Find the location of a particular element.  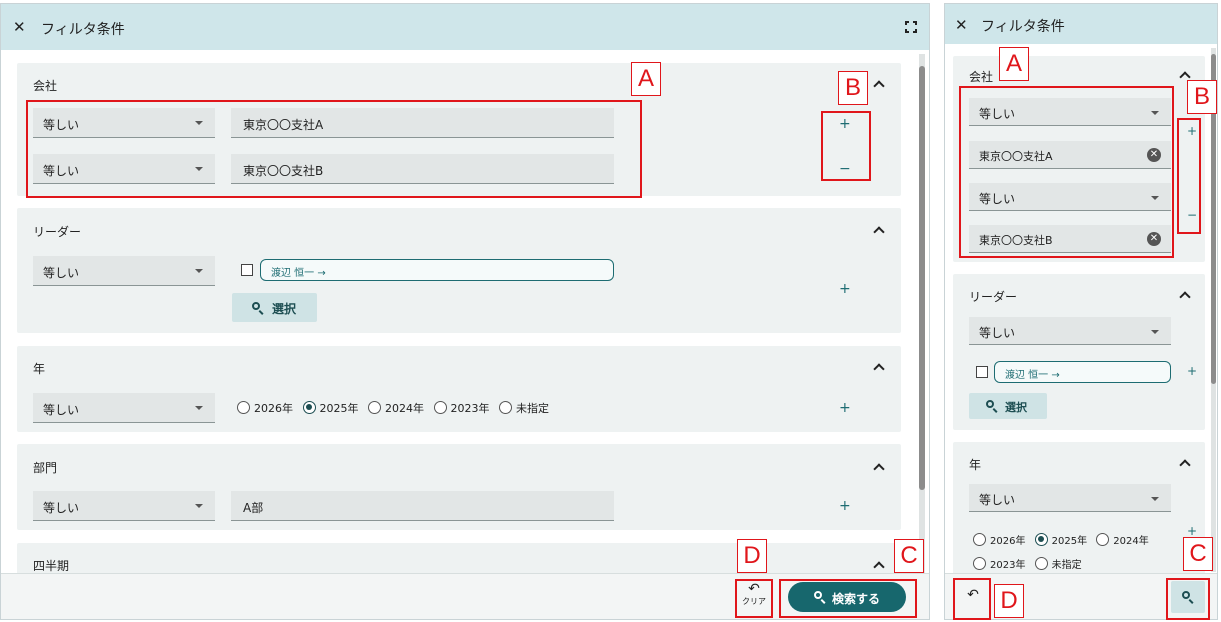

section-title: 四半期 is located at coordinates (51, 566).